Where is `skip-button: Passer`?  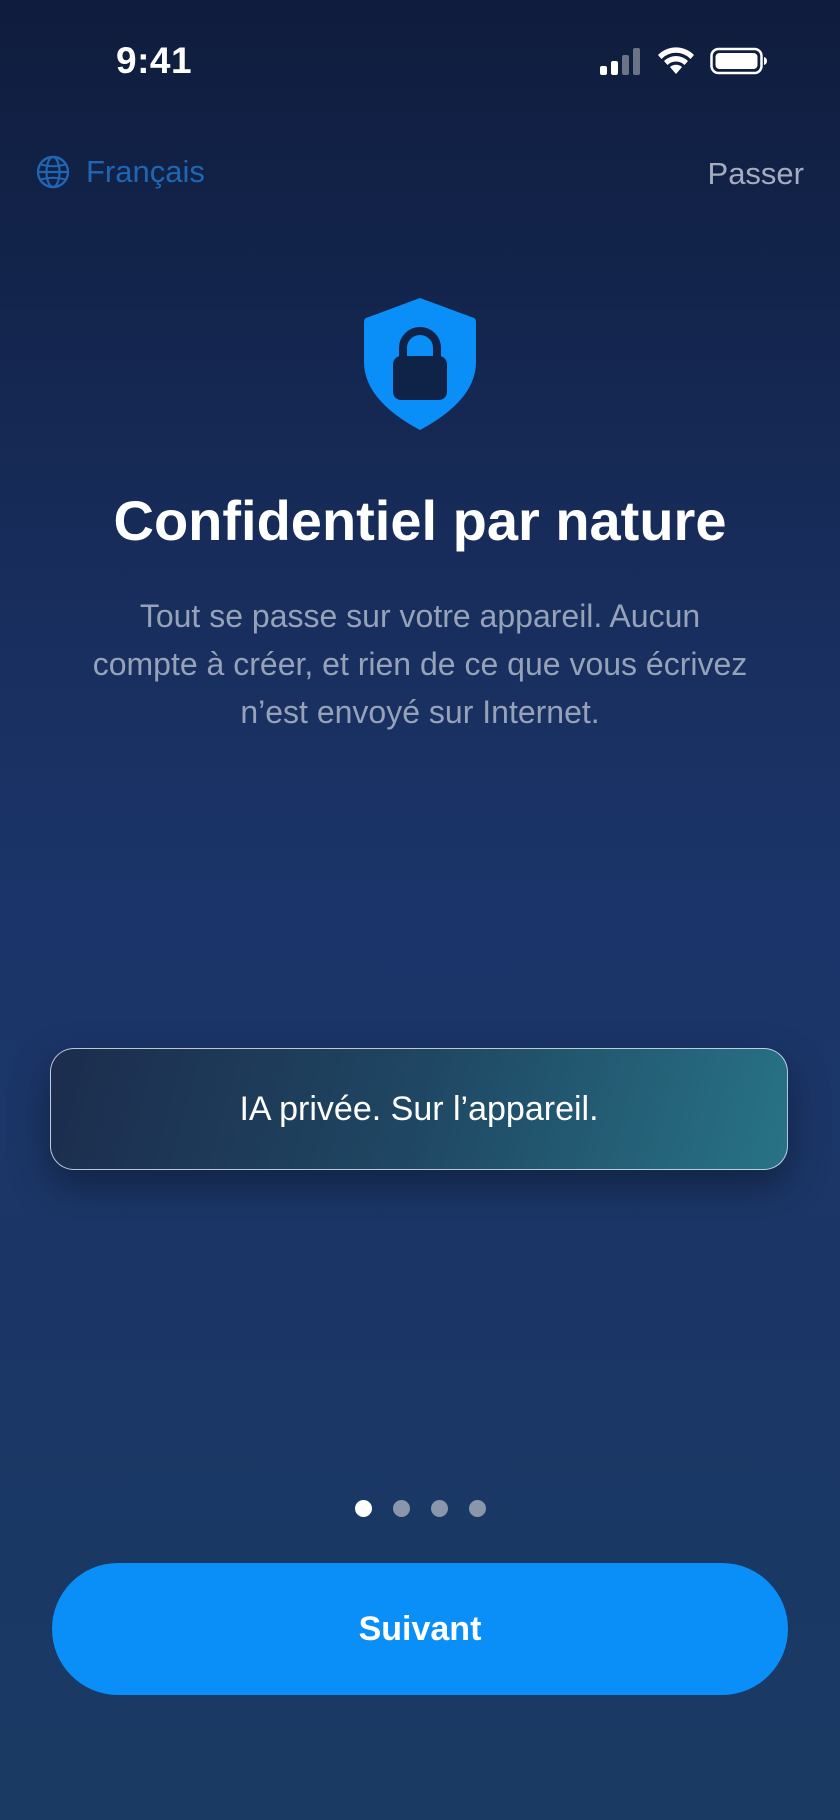
skip-button: Passer is located at coordinates (756, 174).